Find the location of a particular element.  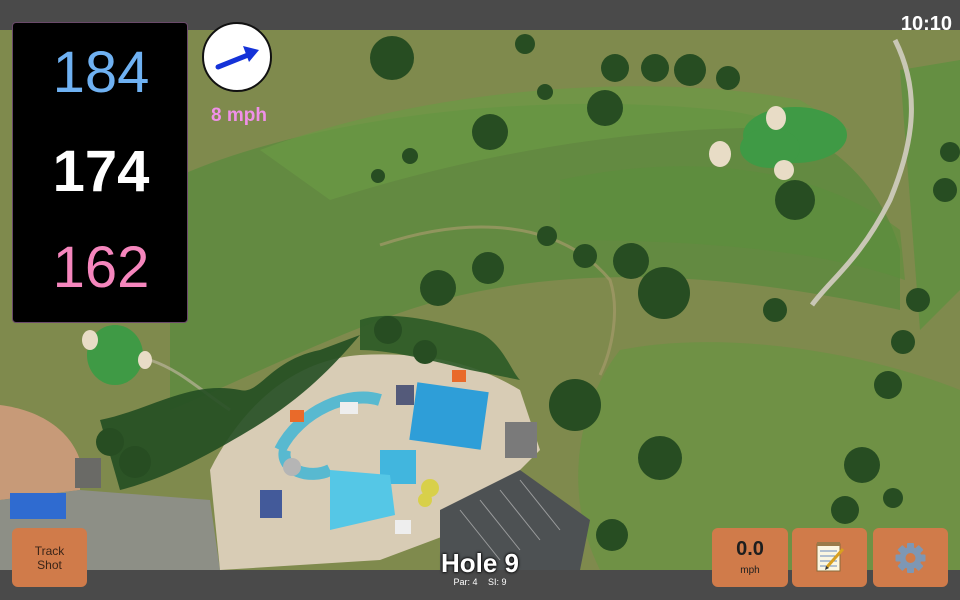

distance-panel: 184 174 162 is located at coordinates (100, 172).